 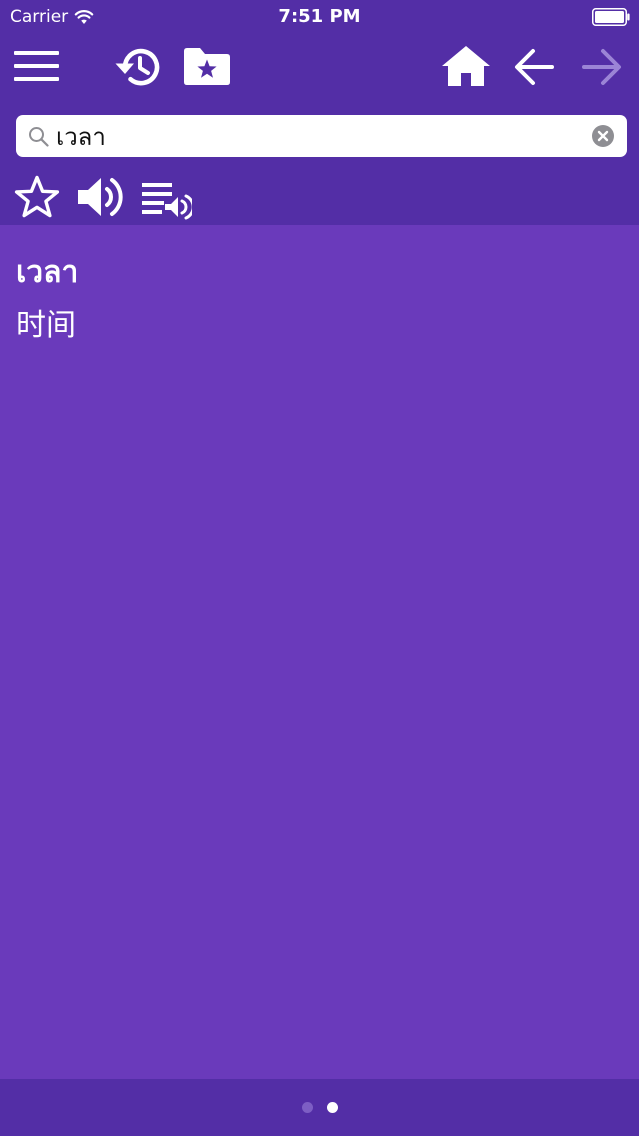 I want to click on speak-list-button, so click(x=167, y=200).